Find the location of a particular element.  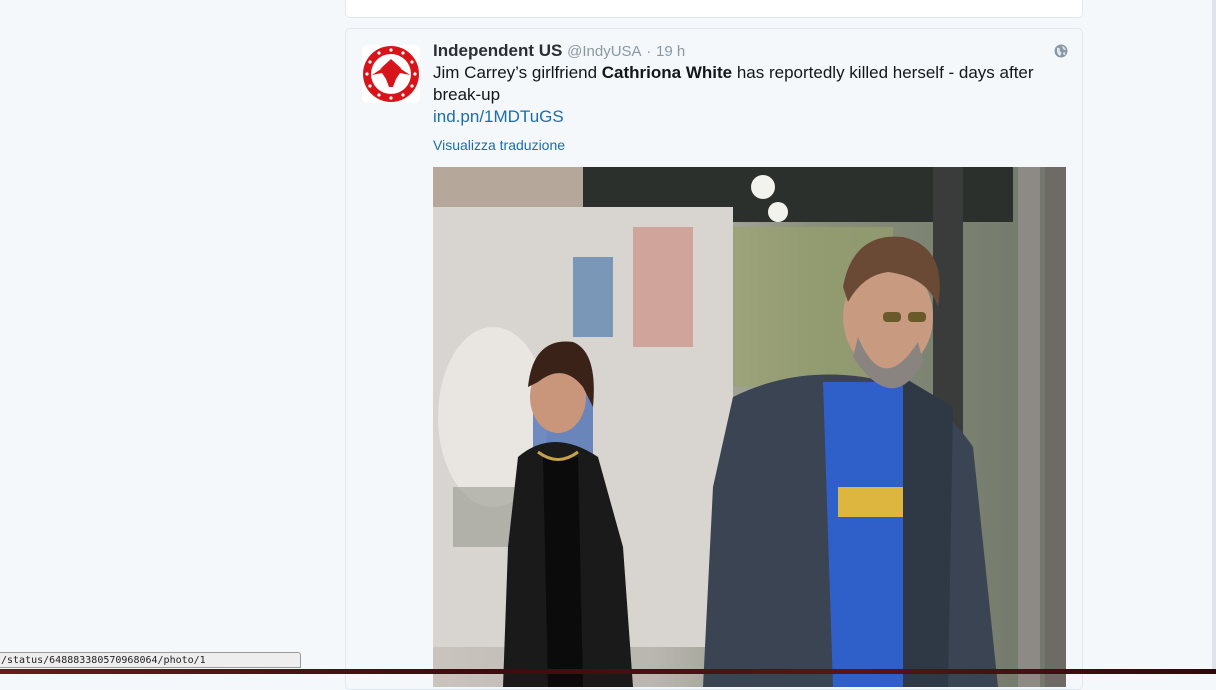

author-name: Independent US is located at coordinates (497, 50).